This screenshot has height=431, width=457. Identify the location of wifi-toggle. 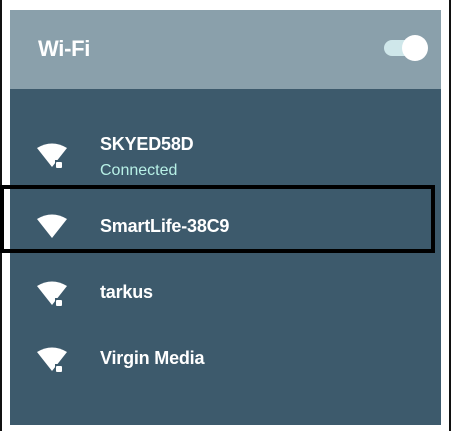
(406, 48).